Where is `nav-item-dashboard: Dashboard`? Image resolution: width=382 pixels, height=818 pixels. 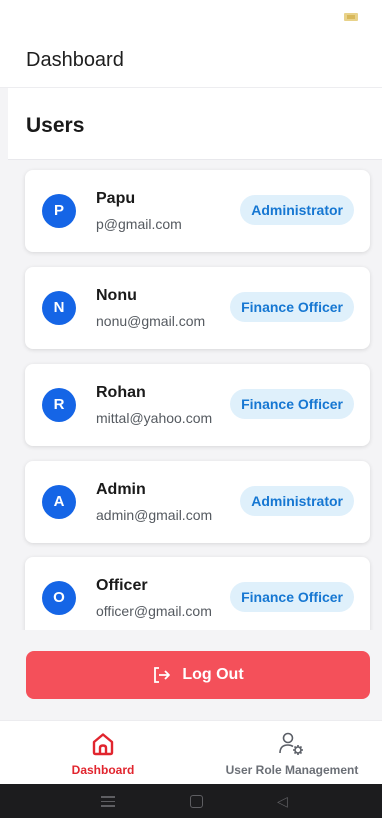
nav-item-dashboard: Dashboard is located at coordinates (103, 753).